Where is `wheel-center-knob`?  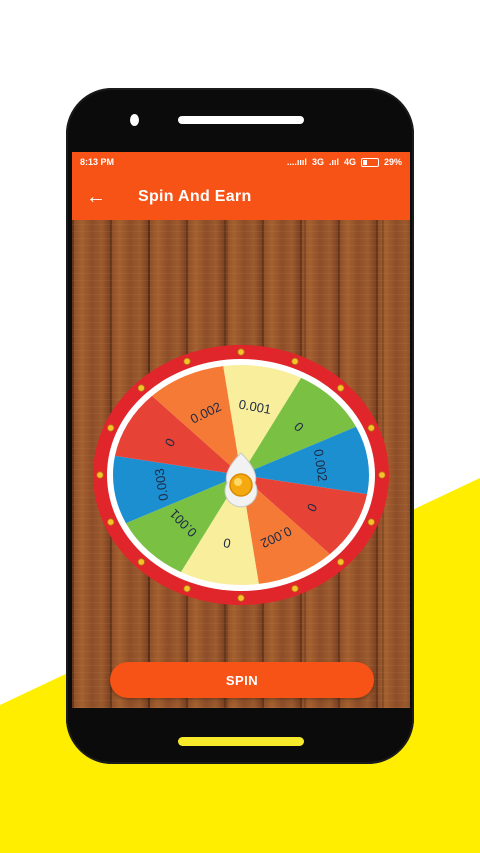
wheel-center-knob is located at coordinates (241, 485).